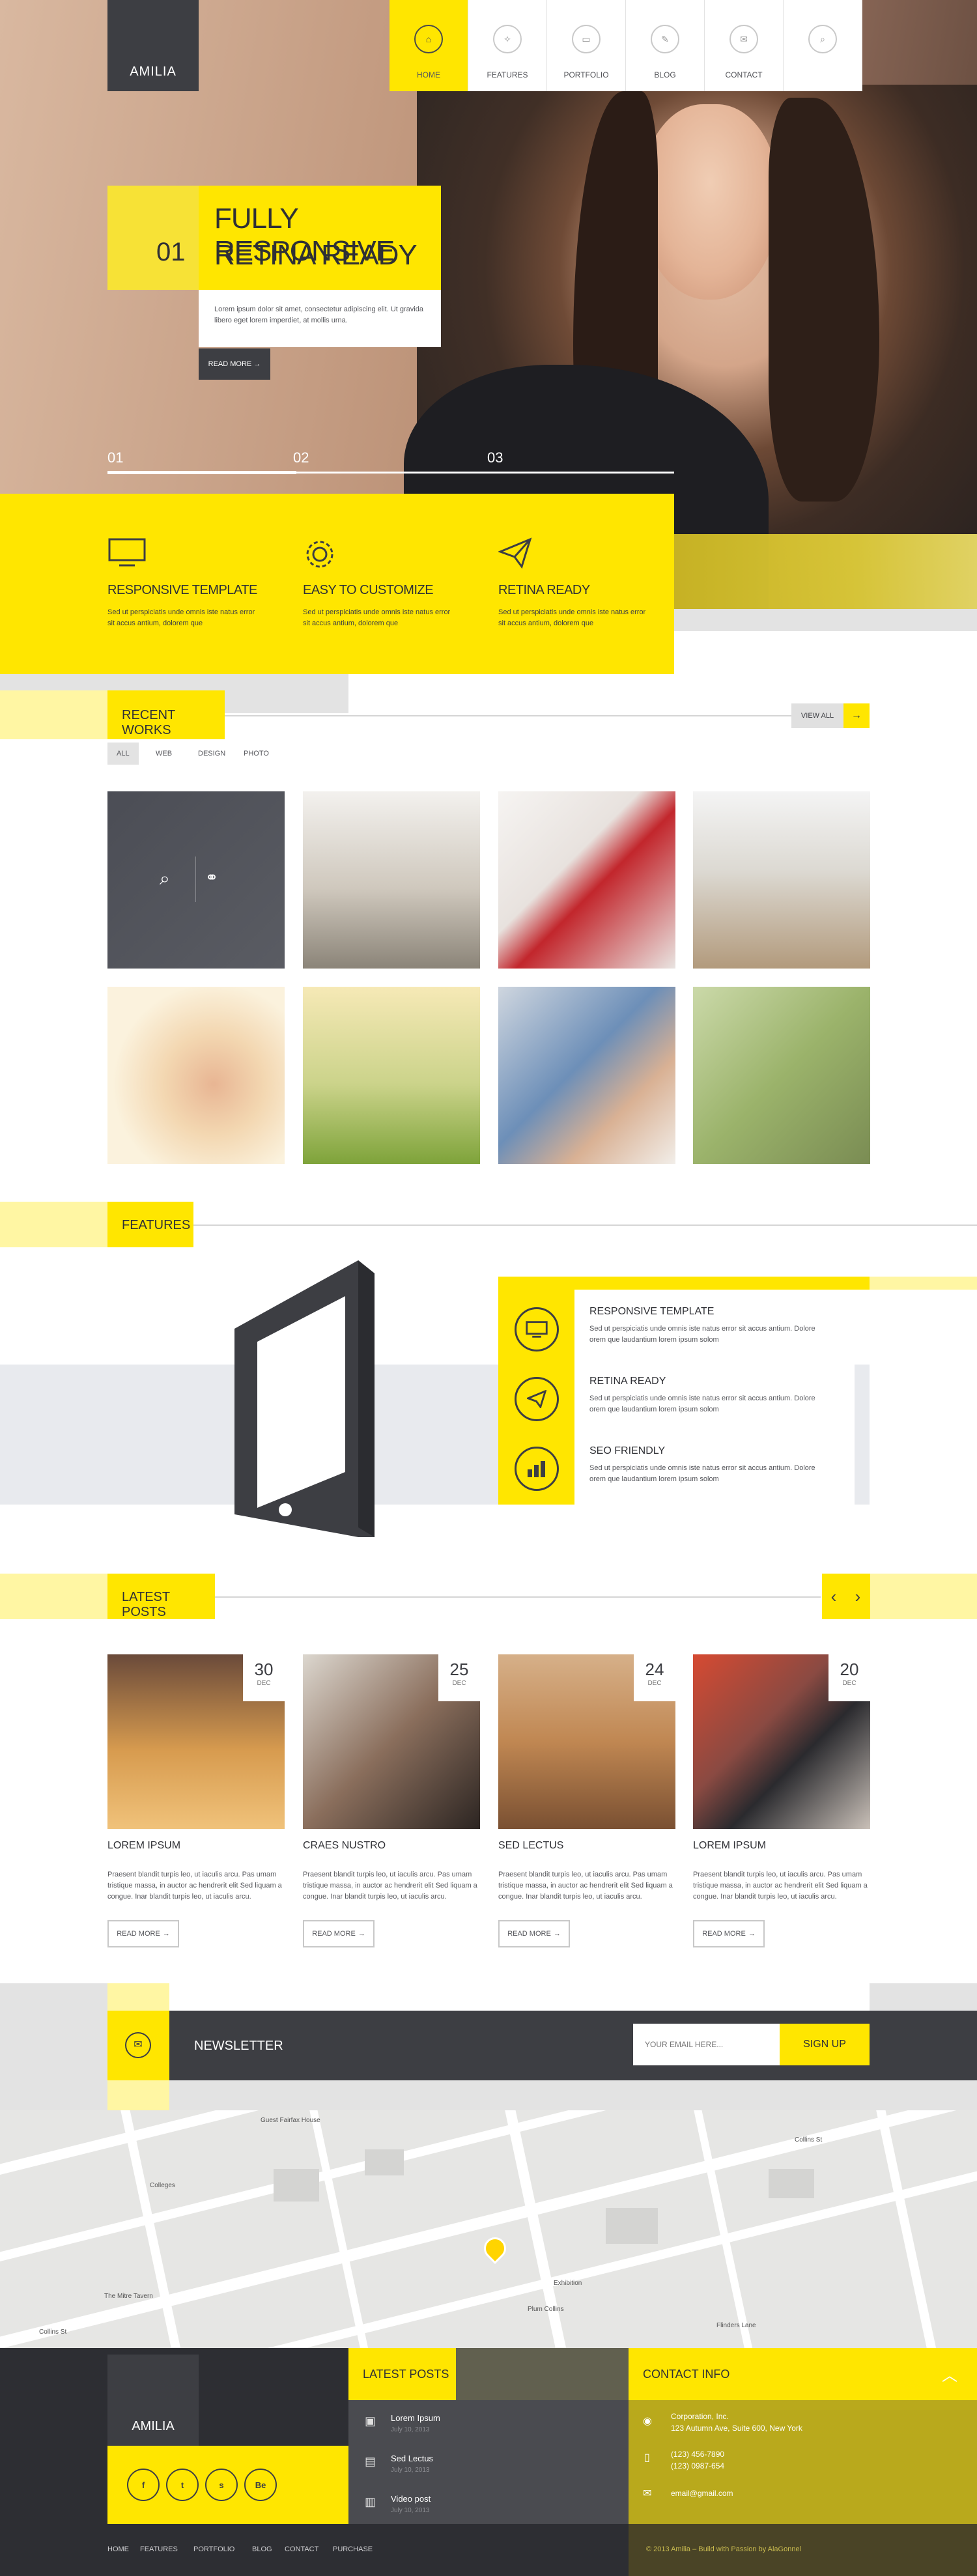 This screenshot has height=2576, width=977. Describe the element at coordinates (722, 1283) in the screenshot. I see `features-panel-top` at that location.